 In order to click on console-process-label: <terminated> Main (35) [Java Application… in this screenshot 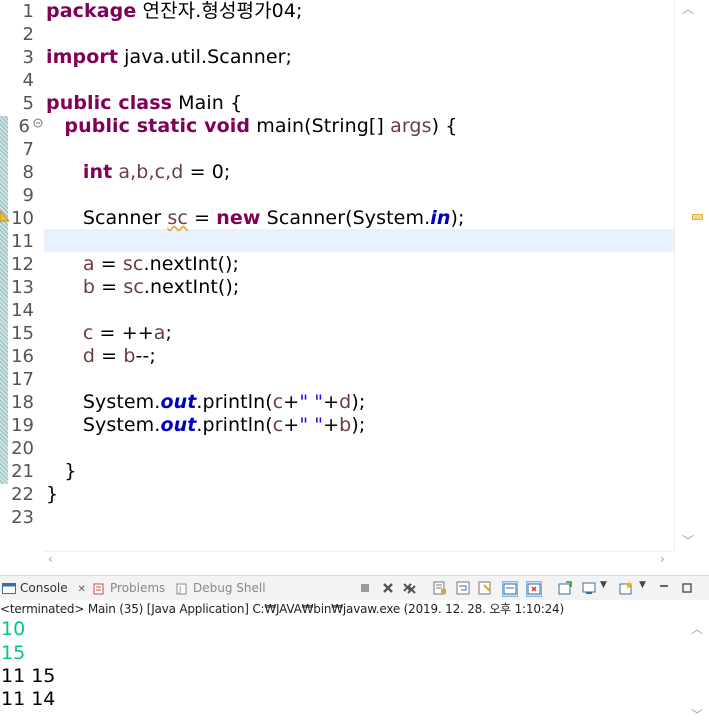, I will do `click(354, 609)`.